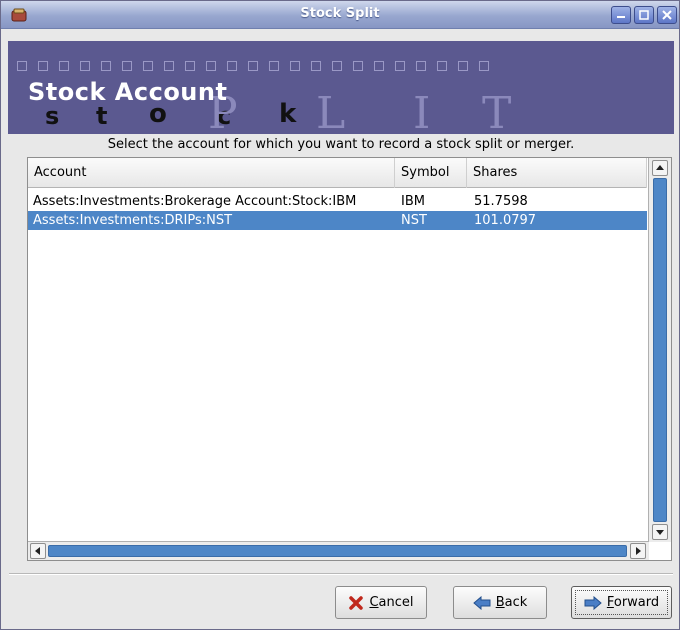 The image size is (680, 630). I want to click on horizontal-scroll-thumb, so click(337, 551).